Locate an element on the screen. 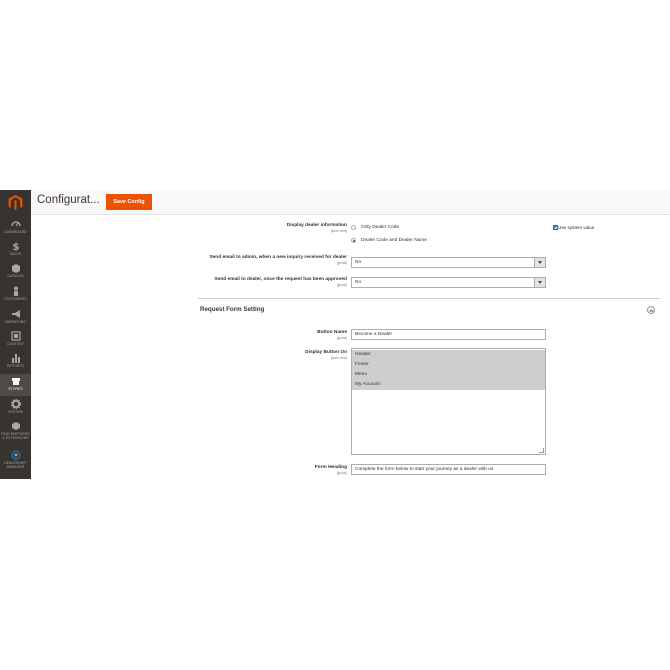 This screenshot has height=670, width=670. sidebar-item-catalog: CATALOG is located at coordinates (15, 272).